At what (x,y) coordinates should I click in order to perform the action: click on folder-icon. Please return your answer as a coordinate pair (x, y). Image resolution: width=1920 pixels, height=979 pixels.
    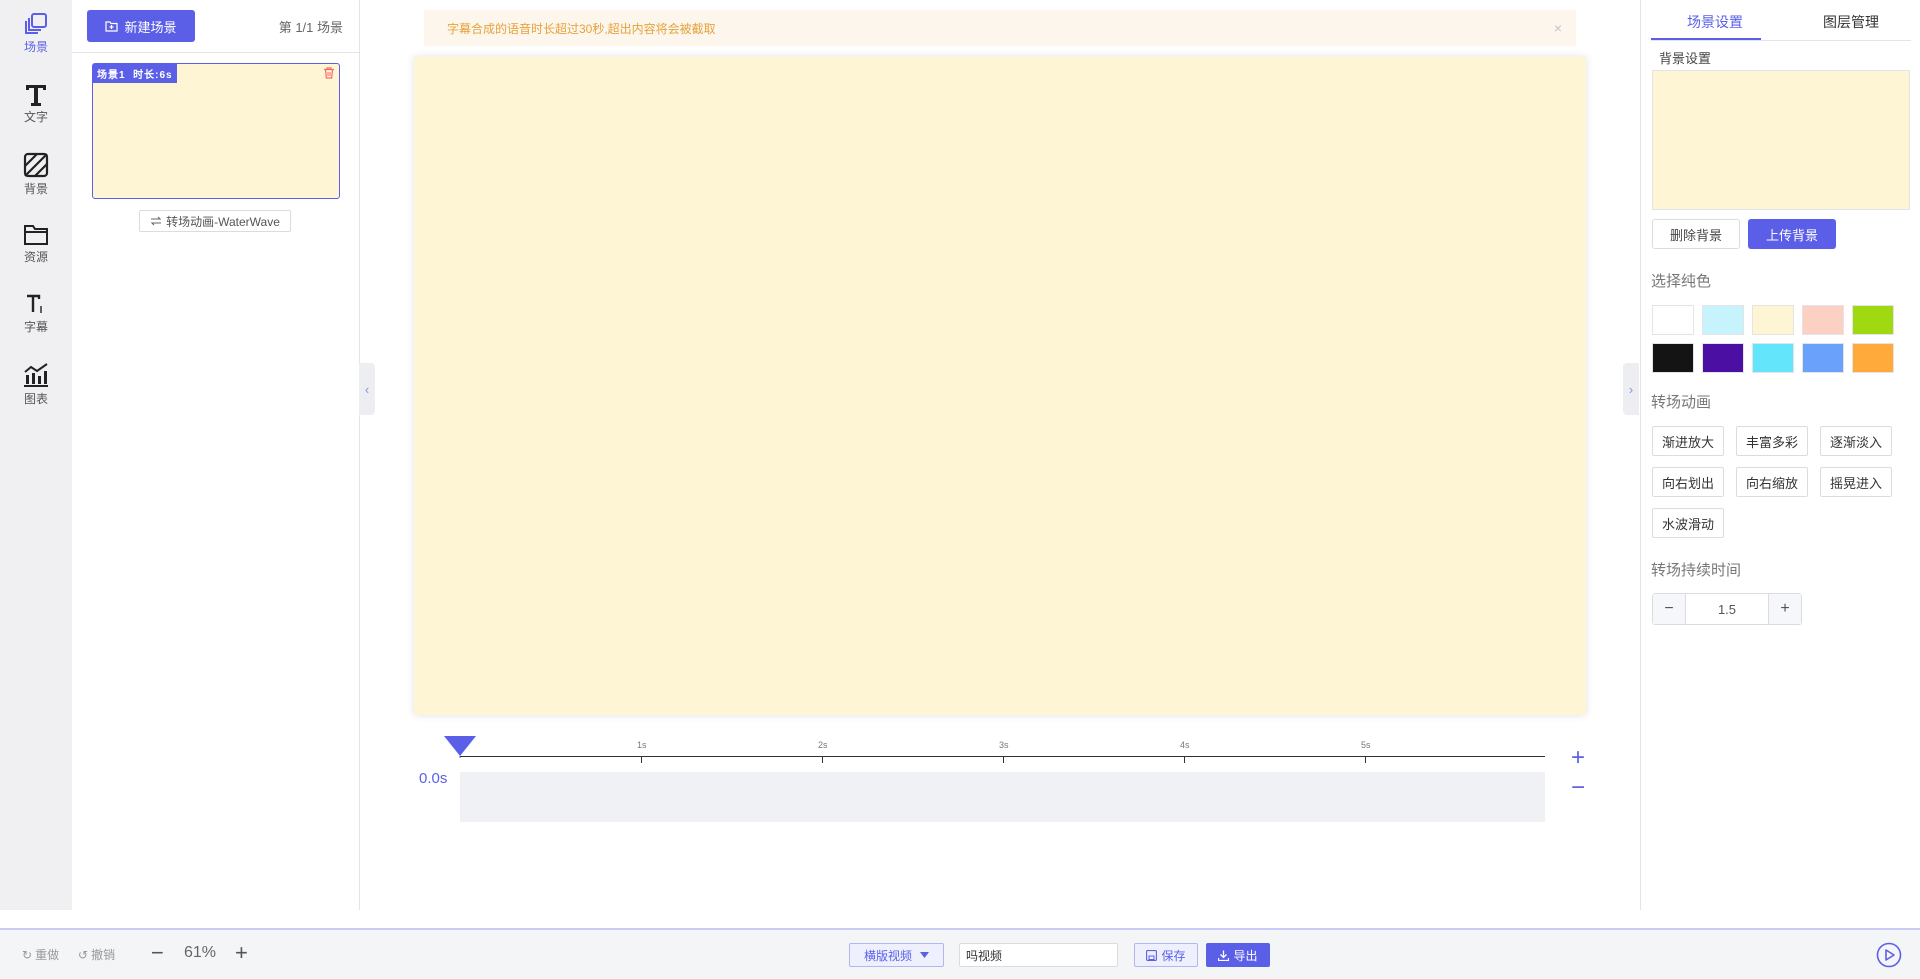
    Looking at the image, I should click on (36, 235).